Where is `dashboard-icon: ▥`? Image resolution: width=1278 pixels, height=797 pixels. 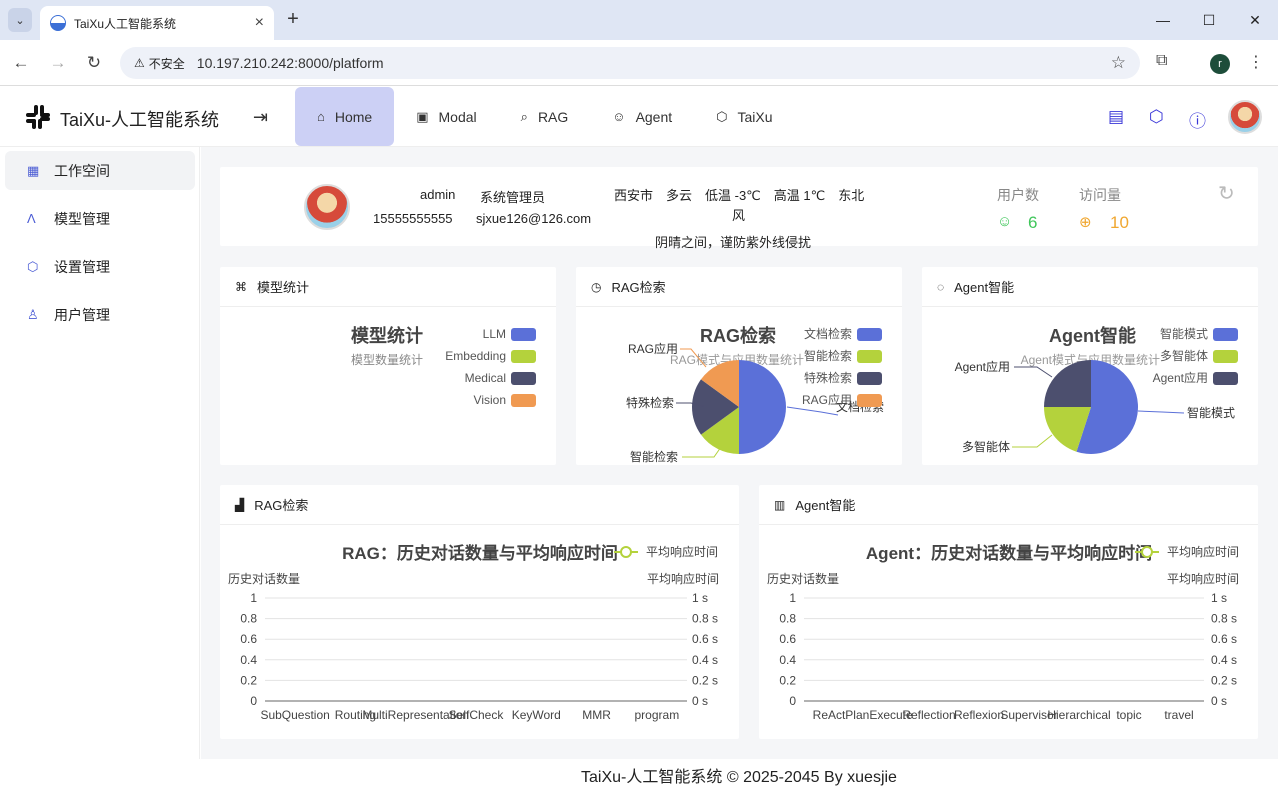
dashboard-icon: ▥ is located at coordinates (780, 504).